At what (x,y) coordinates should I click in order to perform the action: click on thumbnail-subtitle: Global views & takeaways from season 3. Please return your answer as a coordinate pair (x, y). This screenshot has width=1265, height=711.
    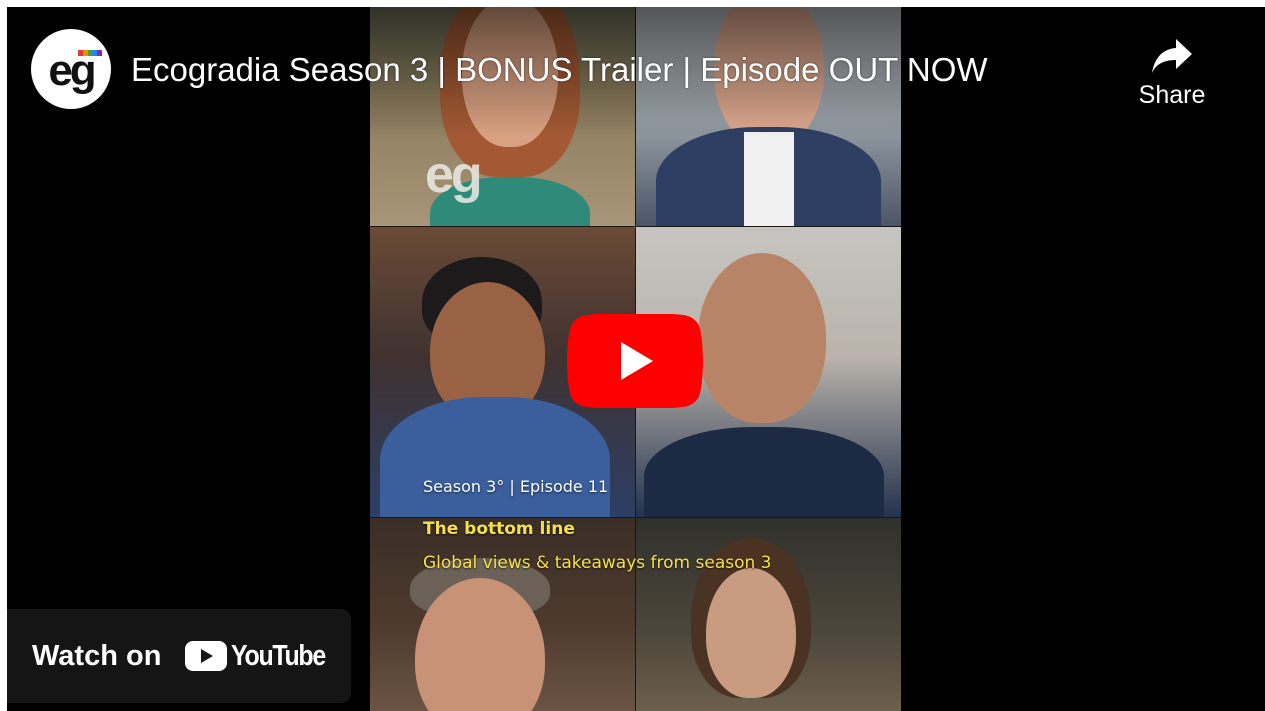
    Looking at the image, I should click on (597, 563).